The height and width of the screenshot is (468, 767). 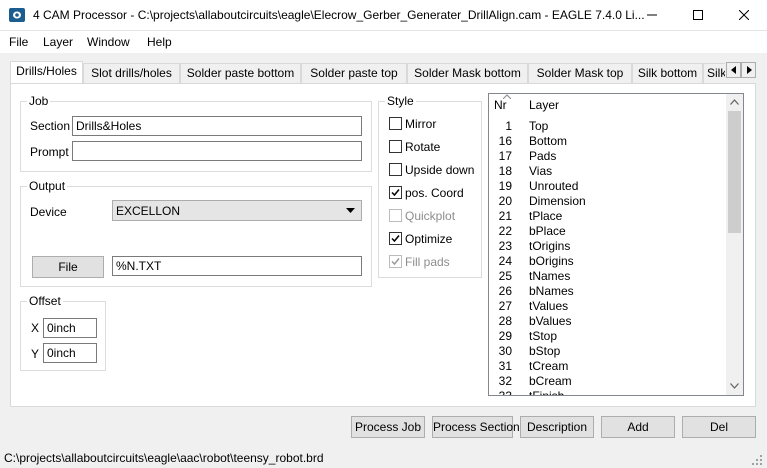 What do you see at coordinates (609, 200) in the screenshot?
I see `layer-list-item: 20 Dimension` at bounding box center [609, 200].